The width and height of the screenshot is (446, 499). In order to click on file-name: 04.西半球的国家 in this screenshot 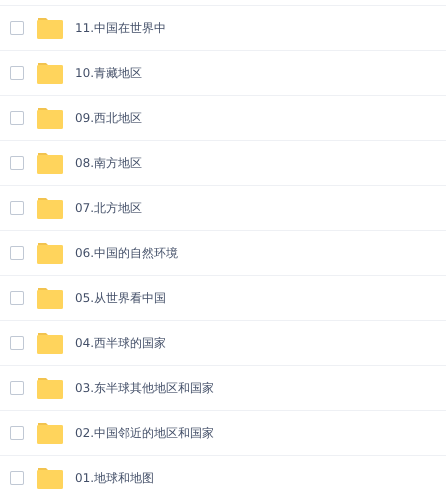, I will do `click(120, 343)`.